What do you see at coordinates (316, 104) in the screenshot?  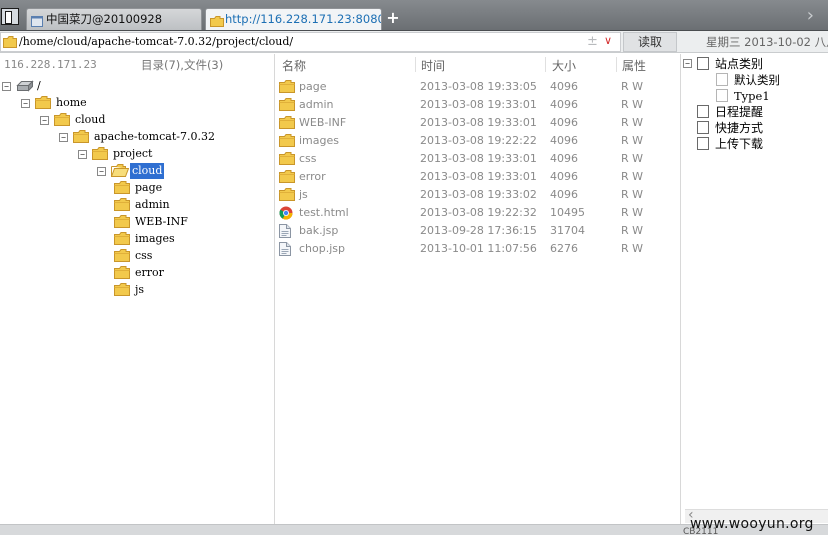 I see `file-name: admin` at bounding box center [316, 104].